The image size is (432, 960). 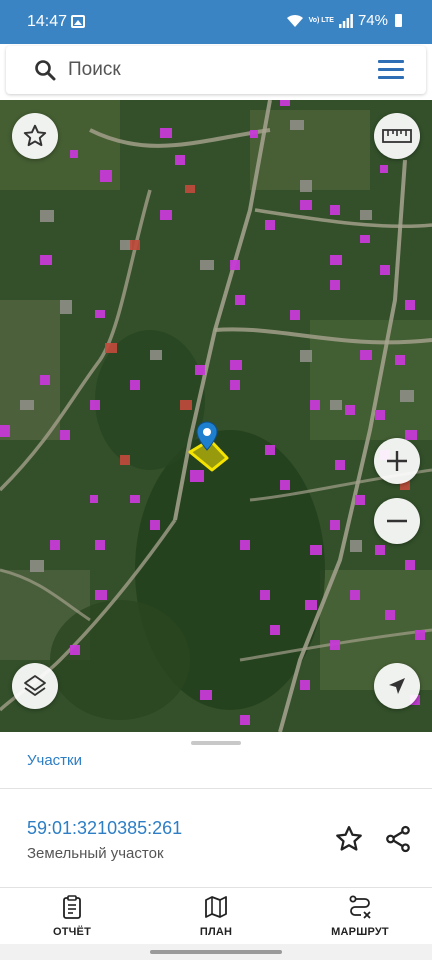 I want to click on star-icon, so click(x=35, y=135).